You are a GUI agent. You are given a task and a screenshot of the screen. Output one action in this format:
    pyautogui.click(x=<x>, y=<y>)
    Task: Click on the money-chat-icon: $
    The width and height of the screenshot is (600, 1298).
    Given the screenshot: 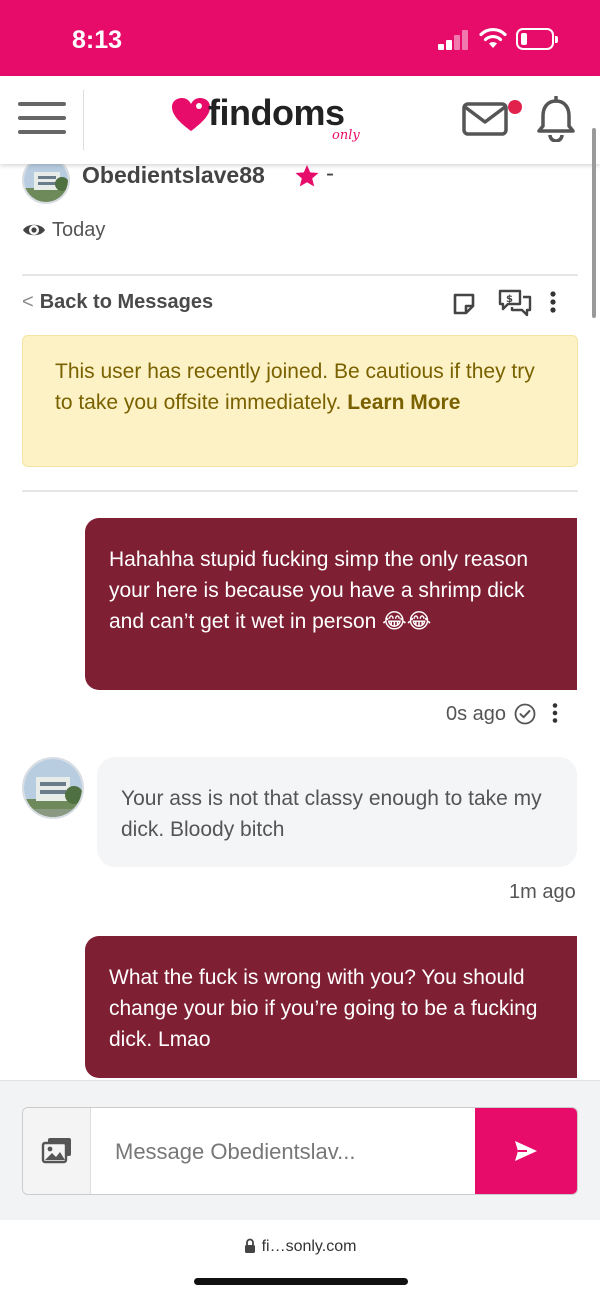 What is the action you would take?
    pyautogui.click(x=515, y=303)
    